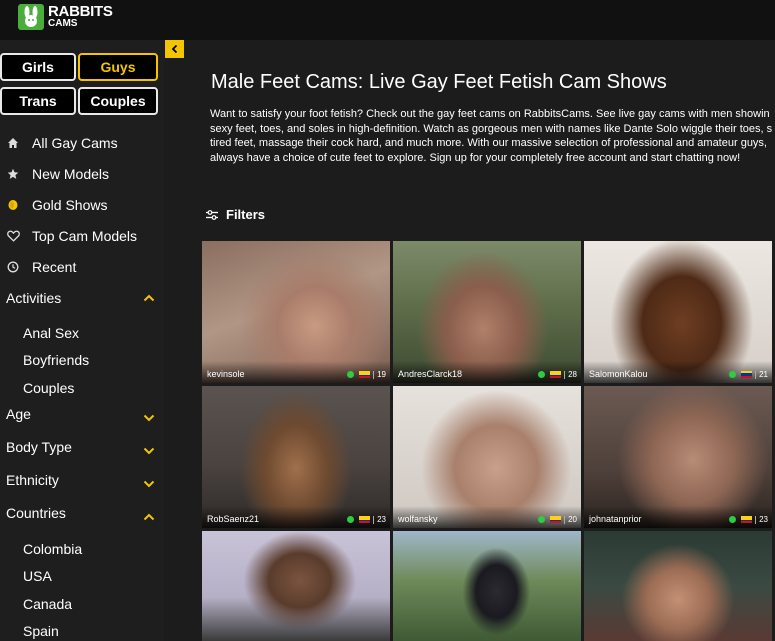 The image size is (775, 641). Describe the element at coordinates (54, 267) in the screenshot. I see `nav-label: Recent` at that location.